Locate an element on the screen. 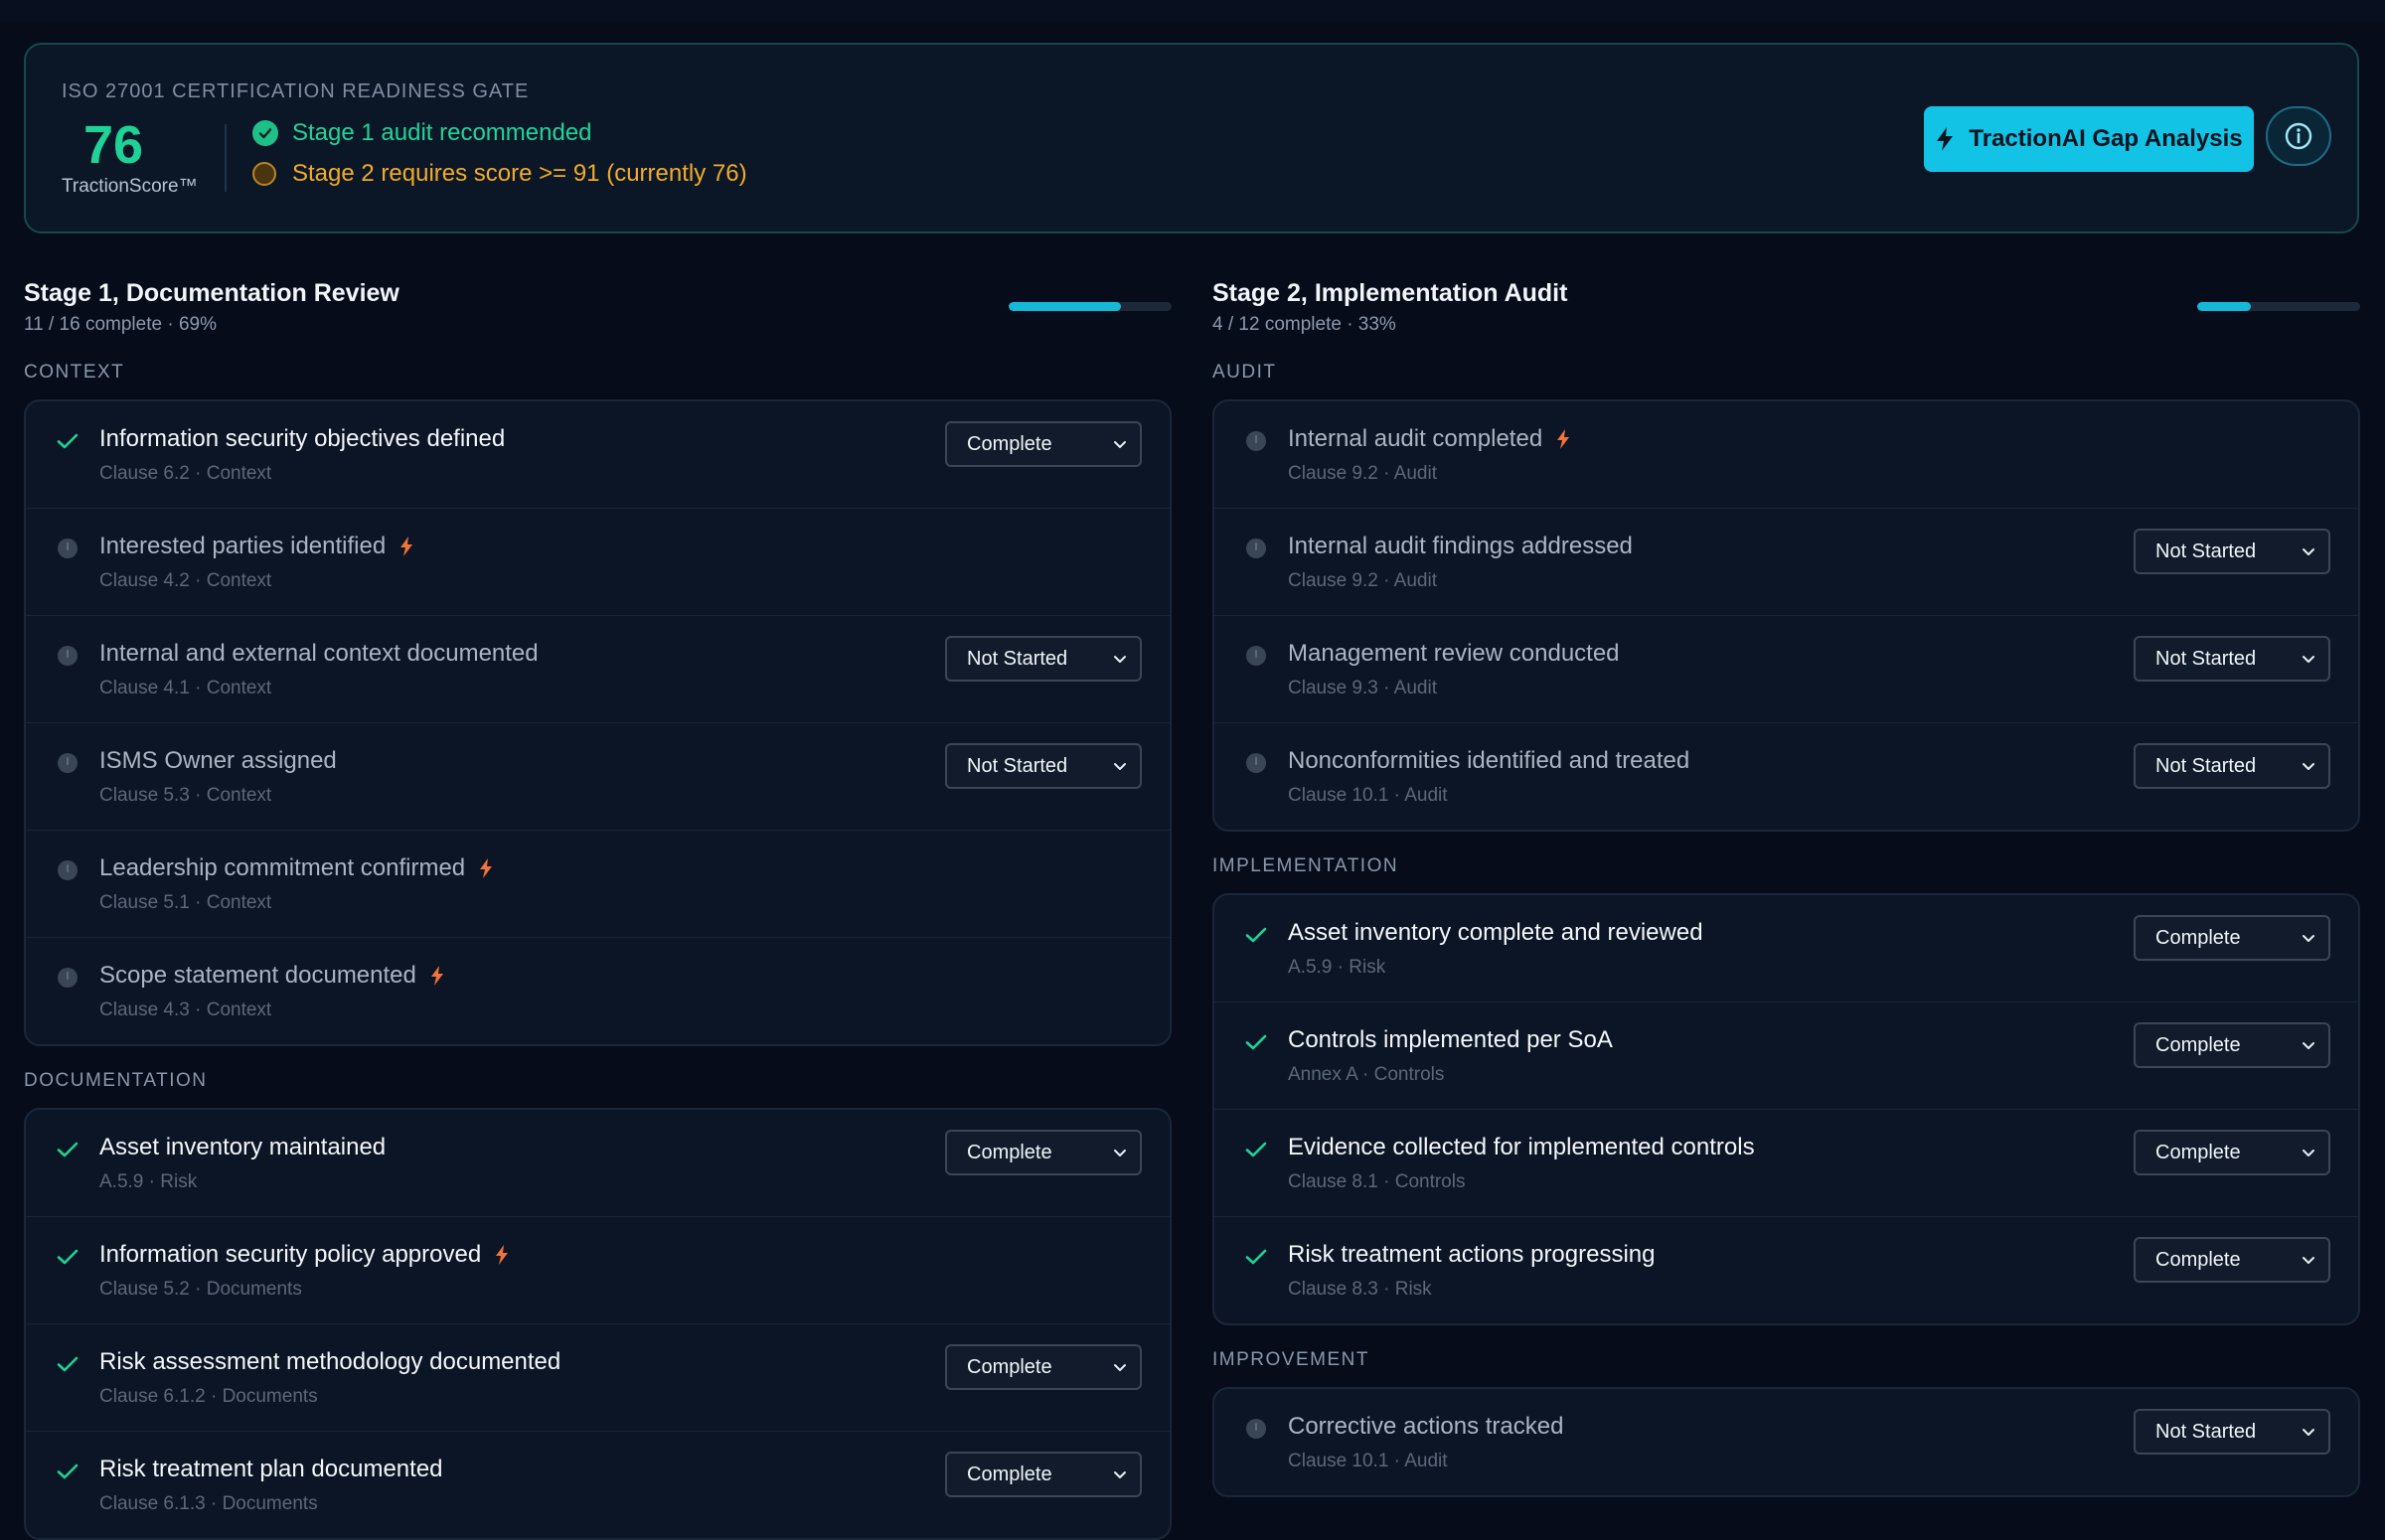 This screenshot has width=2385, height=1540. status-select-value: Complete is located at coordinates (2198, 1259).